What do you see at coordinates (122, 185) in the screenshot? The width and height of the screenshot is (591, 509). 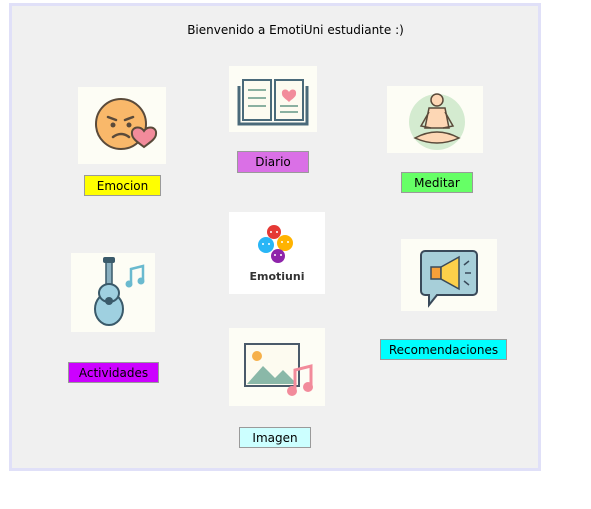 I see `emocion-button: Emocion` at bounding box center [122, 185].